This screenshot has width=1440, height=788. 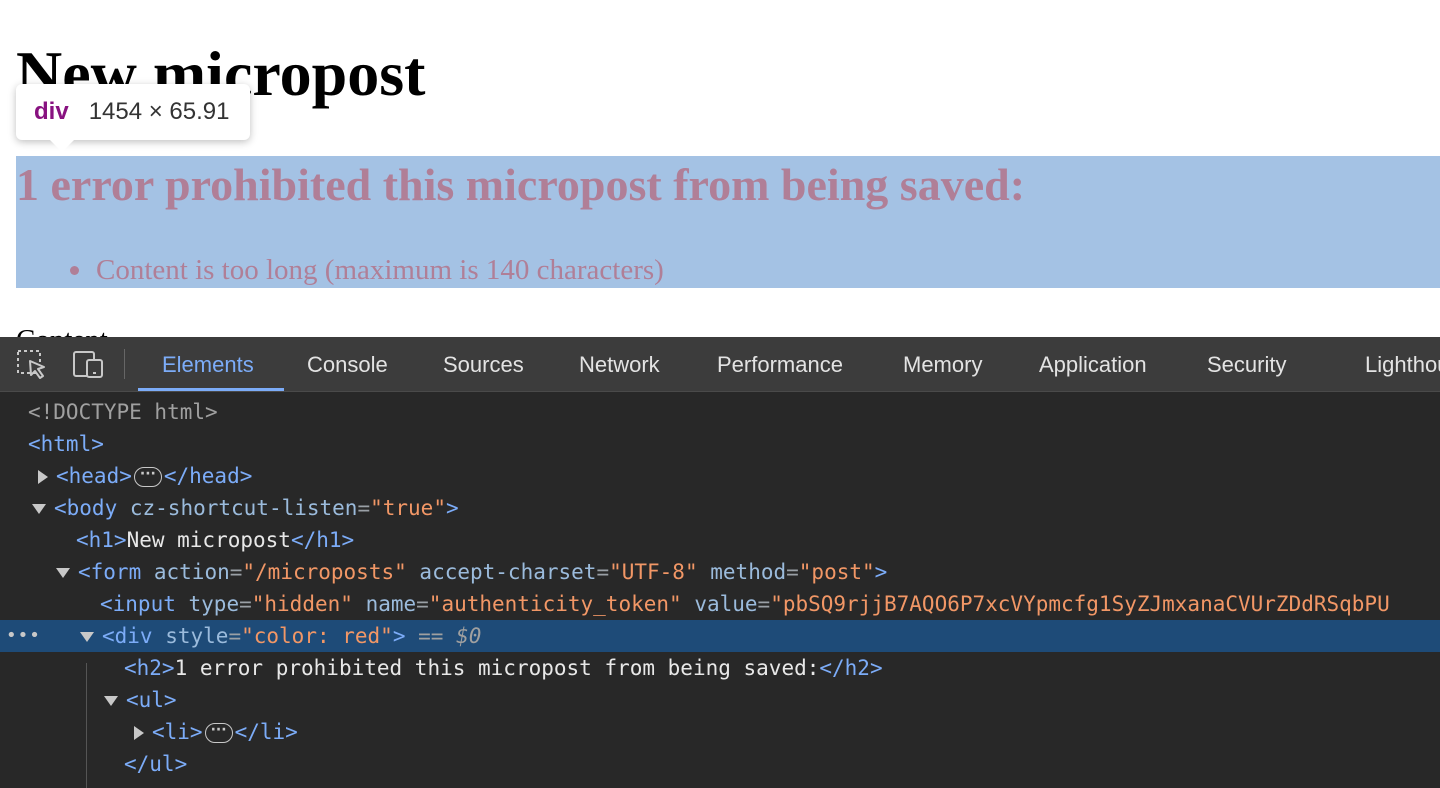 What do you see at coordinates (197, 636) in the screenshot?
I see `attr-name: style` at bounding box center [197, 636].